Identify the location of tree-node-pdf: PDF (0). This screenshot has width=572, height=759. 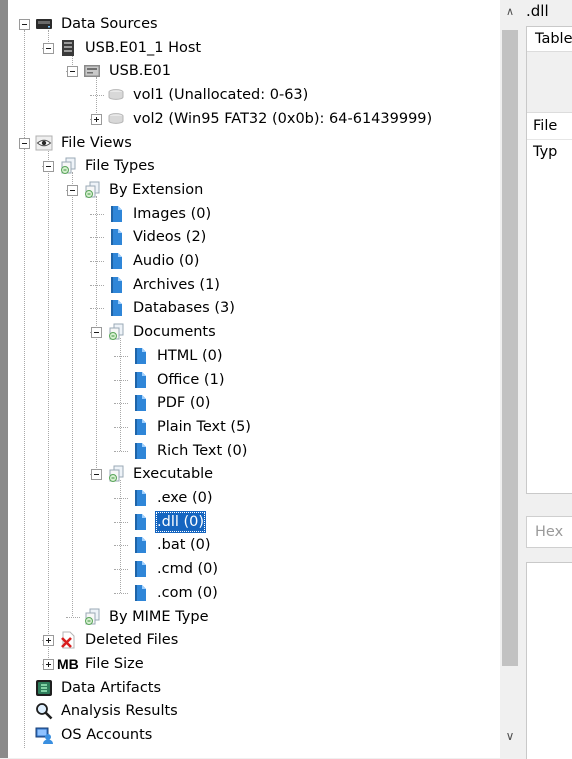
(254, 403).